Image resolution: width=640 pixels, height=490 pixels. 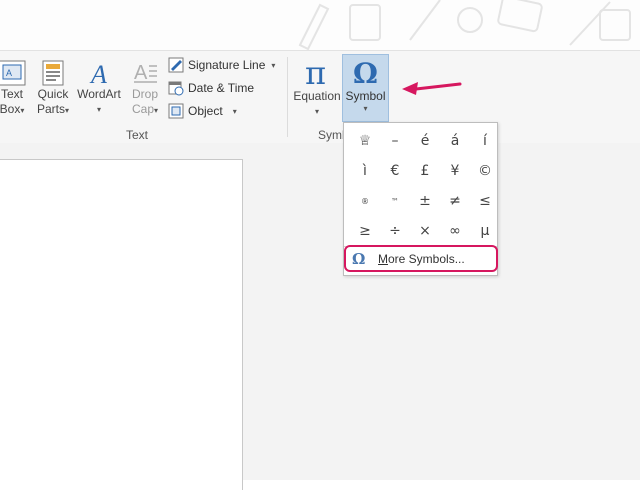 I want to click on more-symbols-accelerator: M, so click(x=383, y=258).